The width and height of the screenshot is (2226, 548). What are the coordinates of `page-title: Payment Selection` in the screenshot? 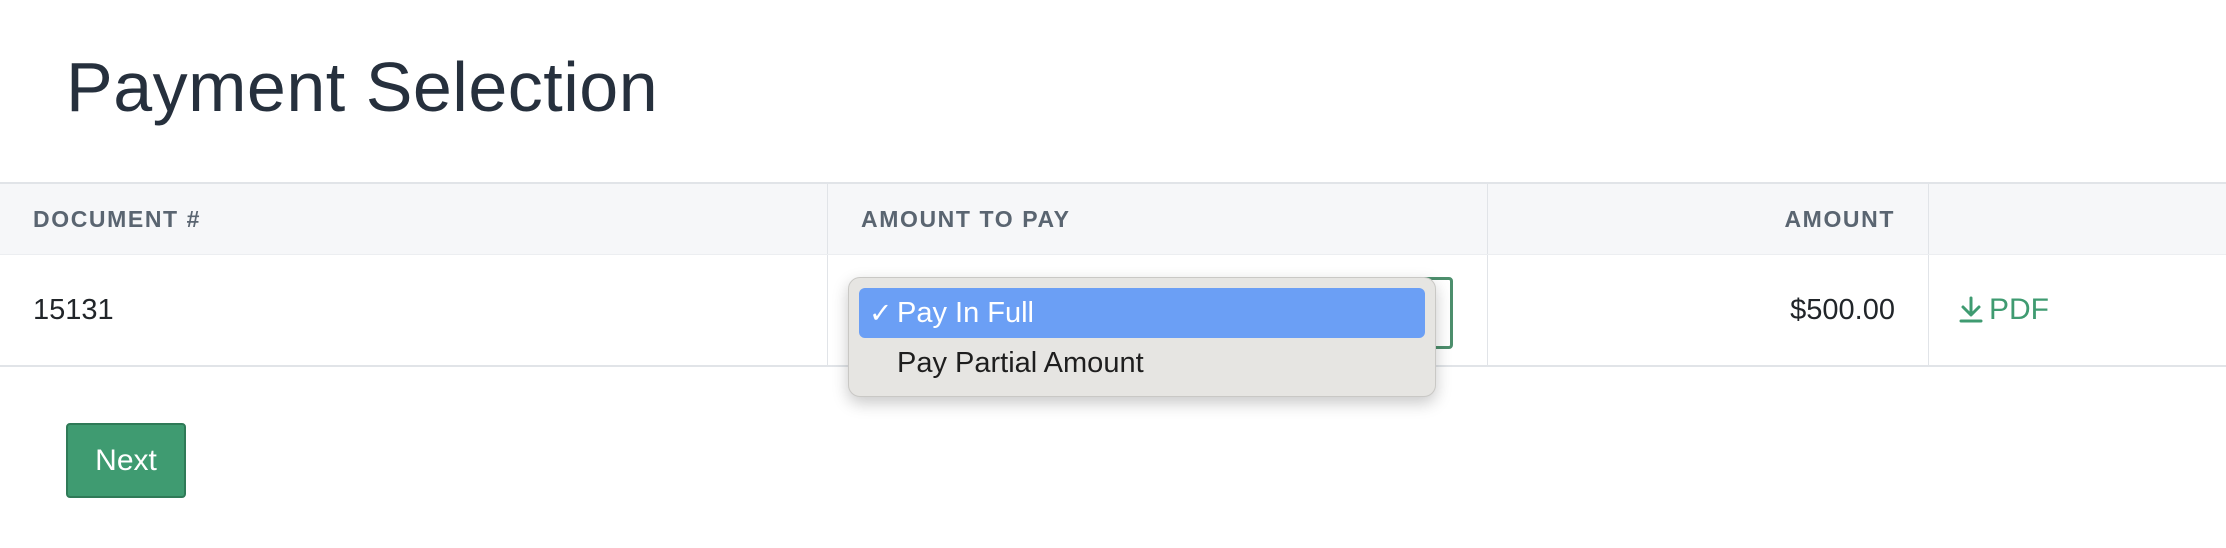 It's located at (362, 87).